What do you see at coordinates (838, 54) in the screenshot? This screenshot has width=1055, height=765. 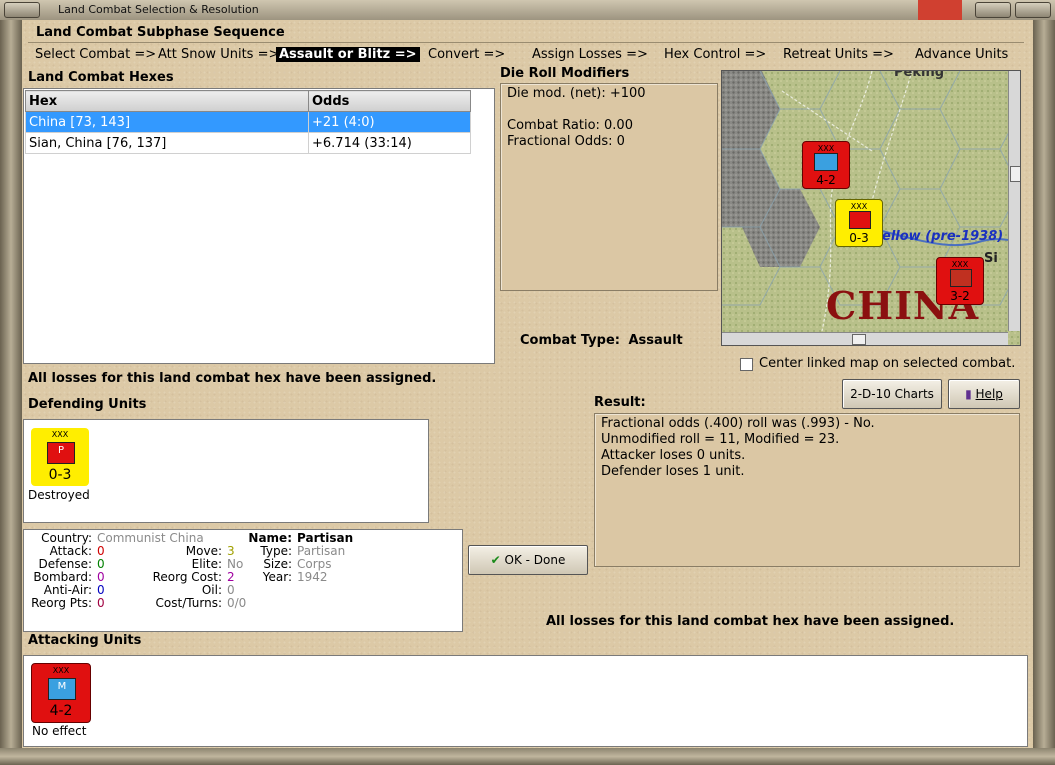 I see `phase-step-retreat: Retreat Units =>` at bounding box center [838, 54].